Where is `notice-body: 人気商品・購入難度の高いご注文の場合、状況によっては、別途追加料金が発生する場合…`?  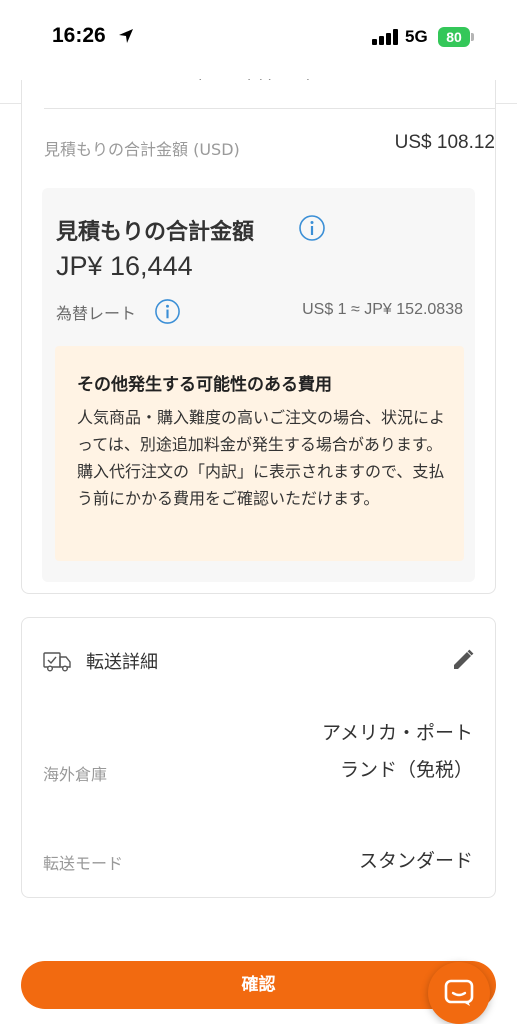
notice-body: 人気商品・購入難度の高いご注文の場合、状況によっては、別途追加料金が発生する場合… is located at coordinates (261, 458).